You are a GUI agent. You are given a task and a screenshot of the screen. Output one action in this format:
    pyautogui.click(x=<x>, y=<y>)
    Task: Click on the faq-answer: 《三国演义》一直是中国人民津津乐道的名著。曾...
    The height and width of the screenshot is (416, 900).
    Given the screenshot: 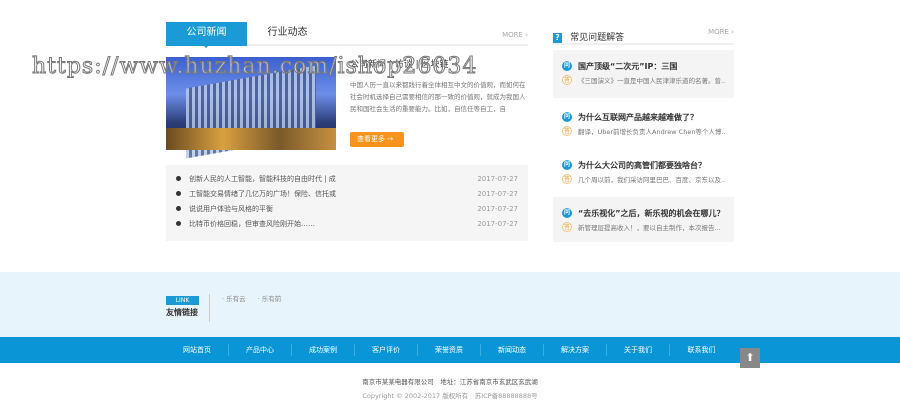 What is the action you would take?
    pyautogui.click(x=651, y=81)
    